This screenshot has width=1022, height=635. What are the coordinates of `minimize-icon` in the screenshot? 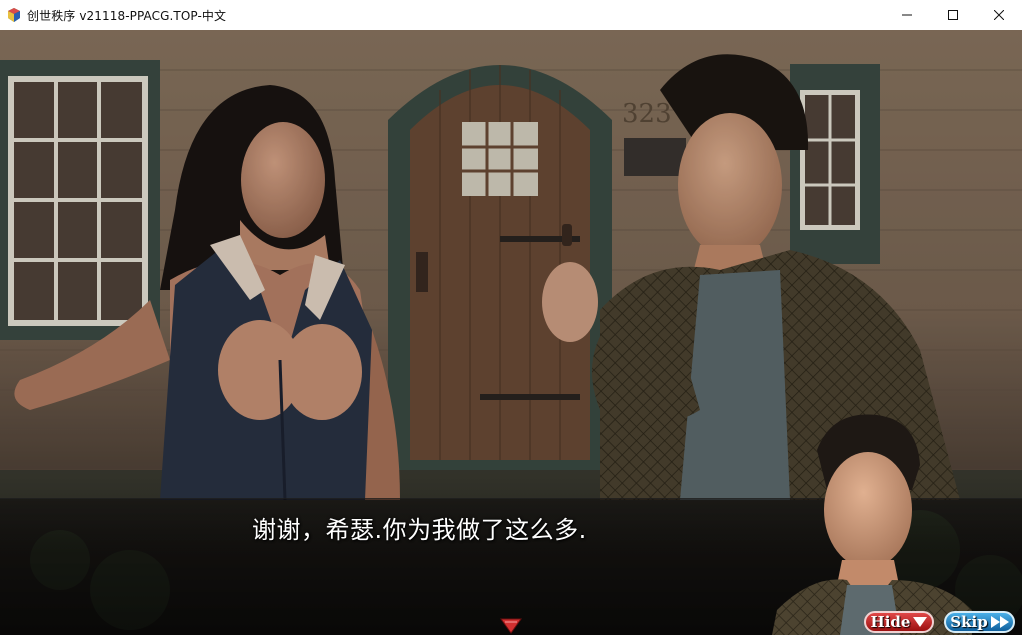 It's located at (907, 15).